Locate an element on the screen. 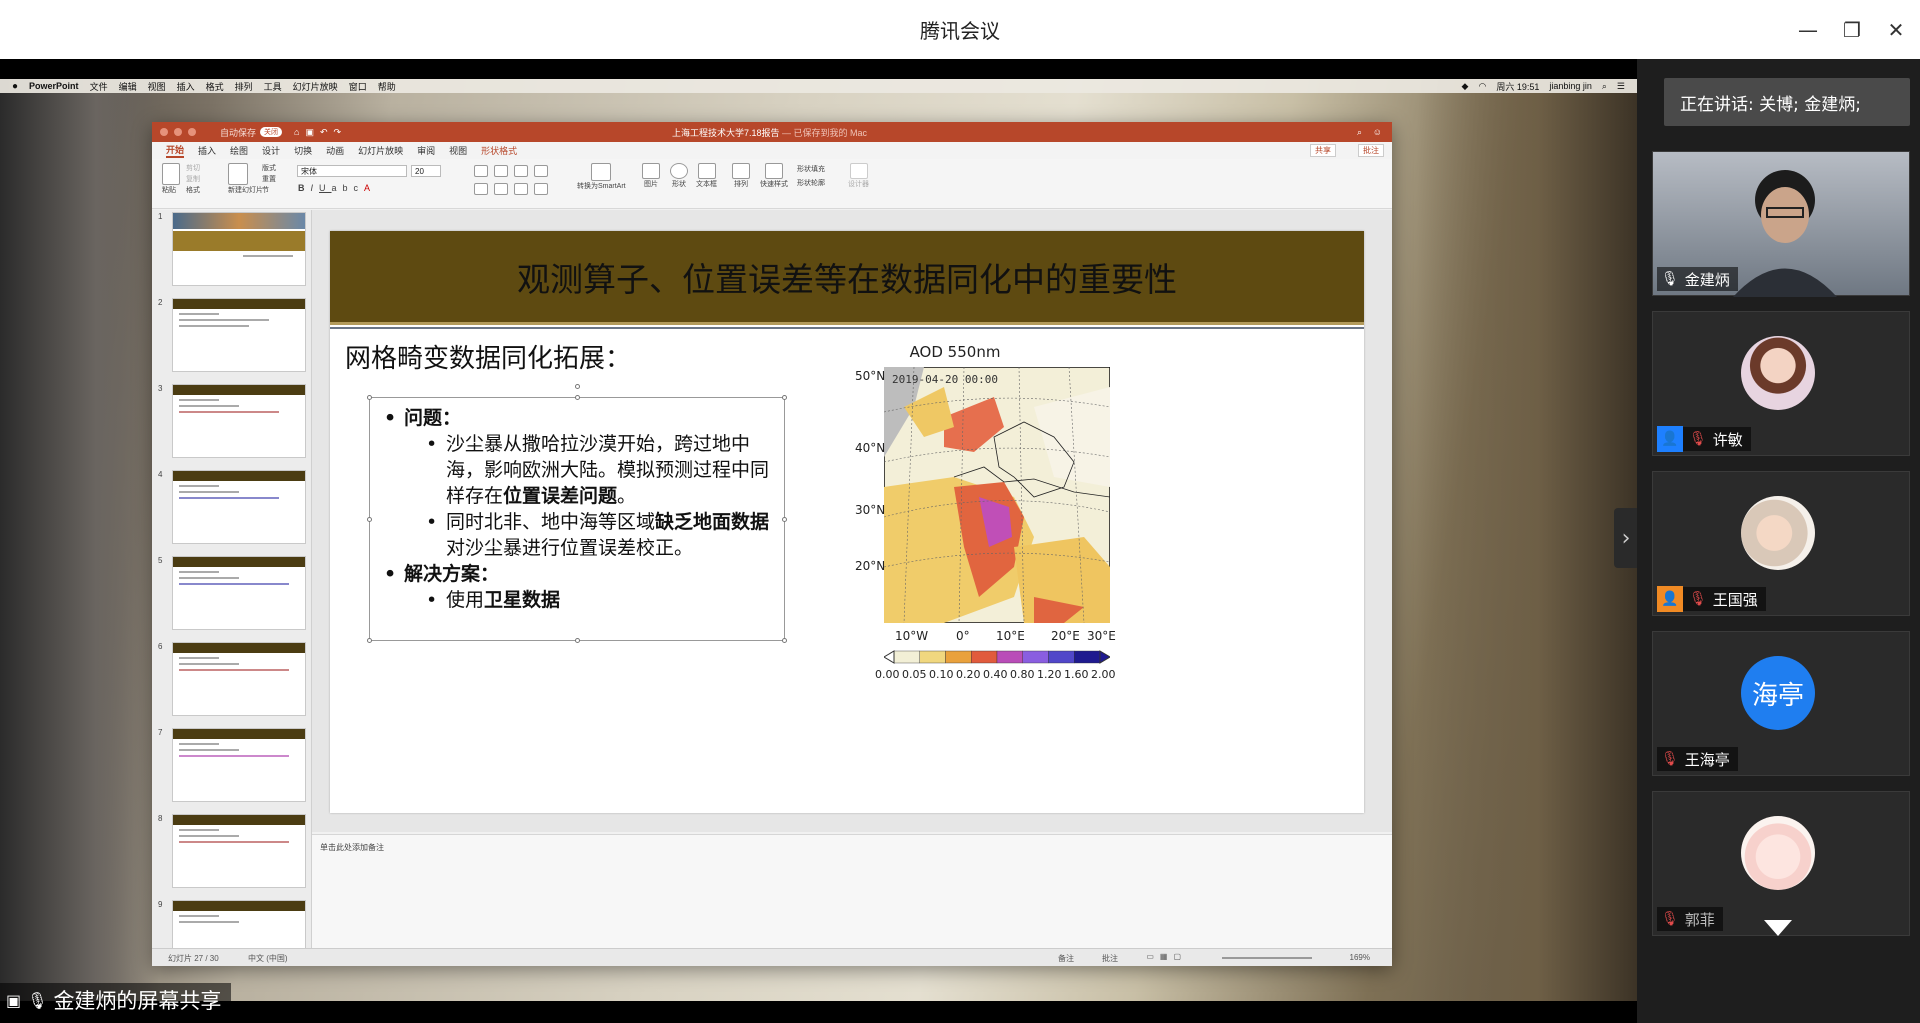  zoom-slider is located at coordinates (1267, 958).